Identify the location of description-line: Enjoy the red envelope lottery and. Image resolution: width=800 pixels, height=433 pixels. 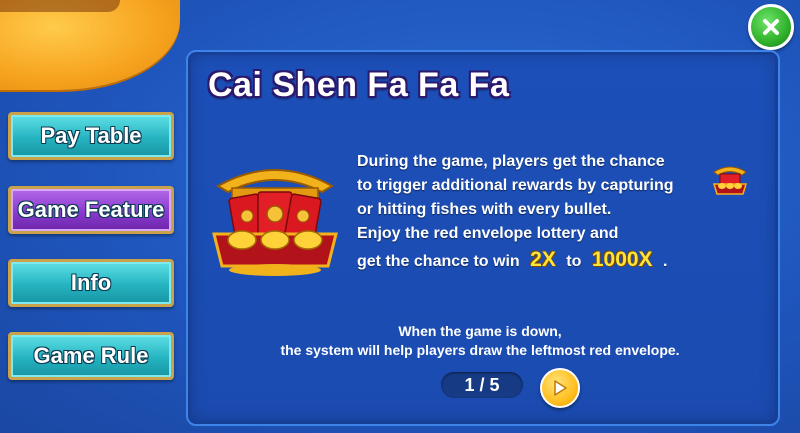
(488, 233).